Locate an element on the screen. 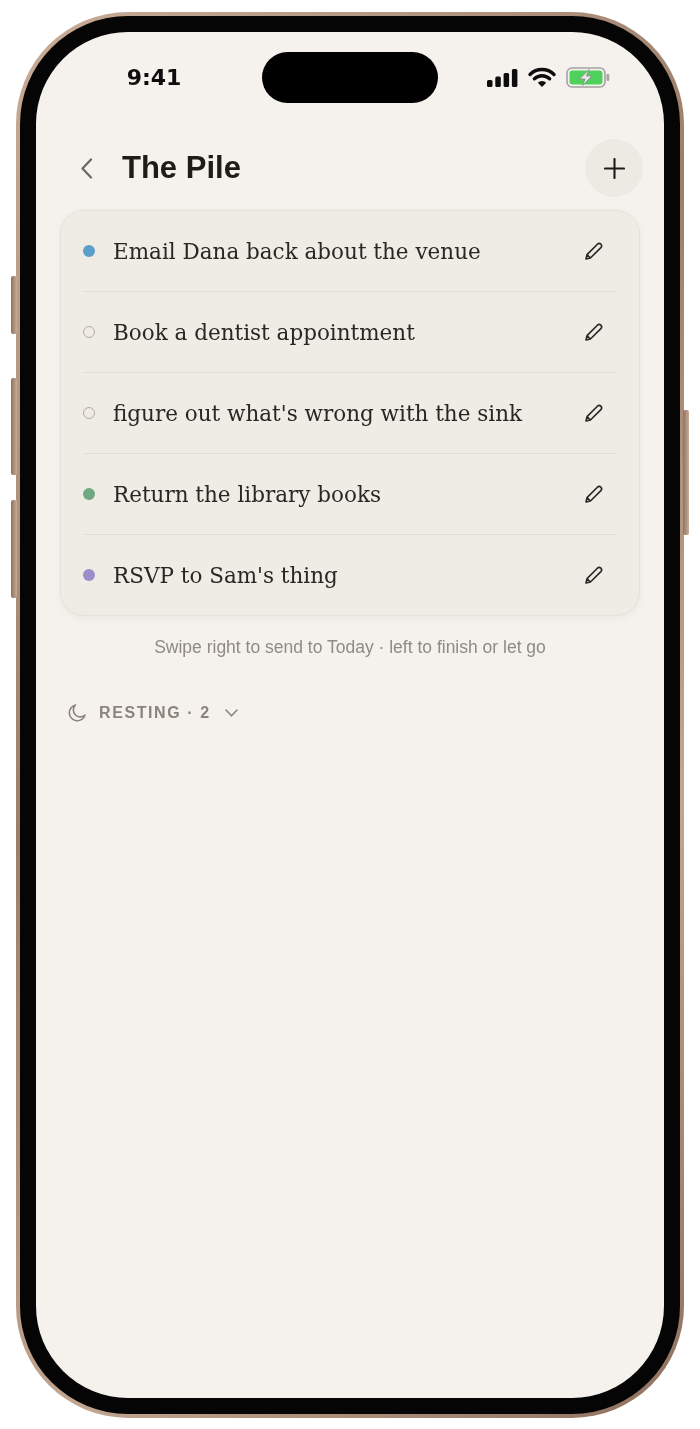 Image resolution: width=700 pixels, height=1429 pixels. page-title: The Pile is located at coordinates (182, 168).